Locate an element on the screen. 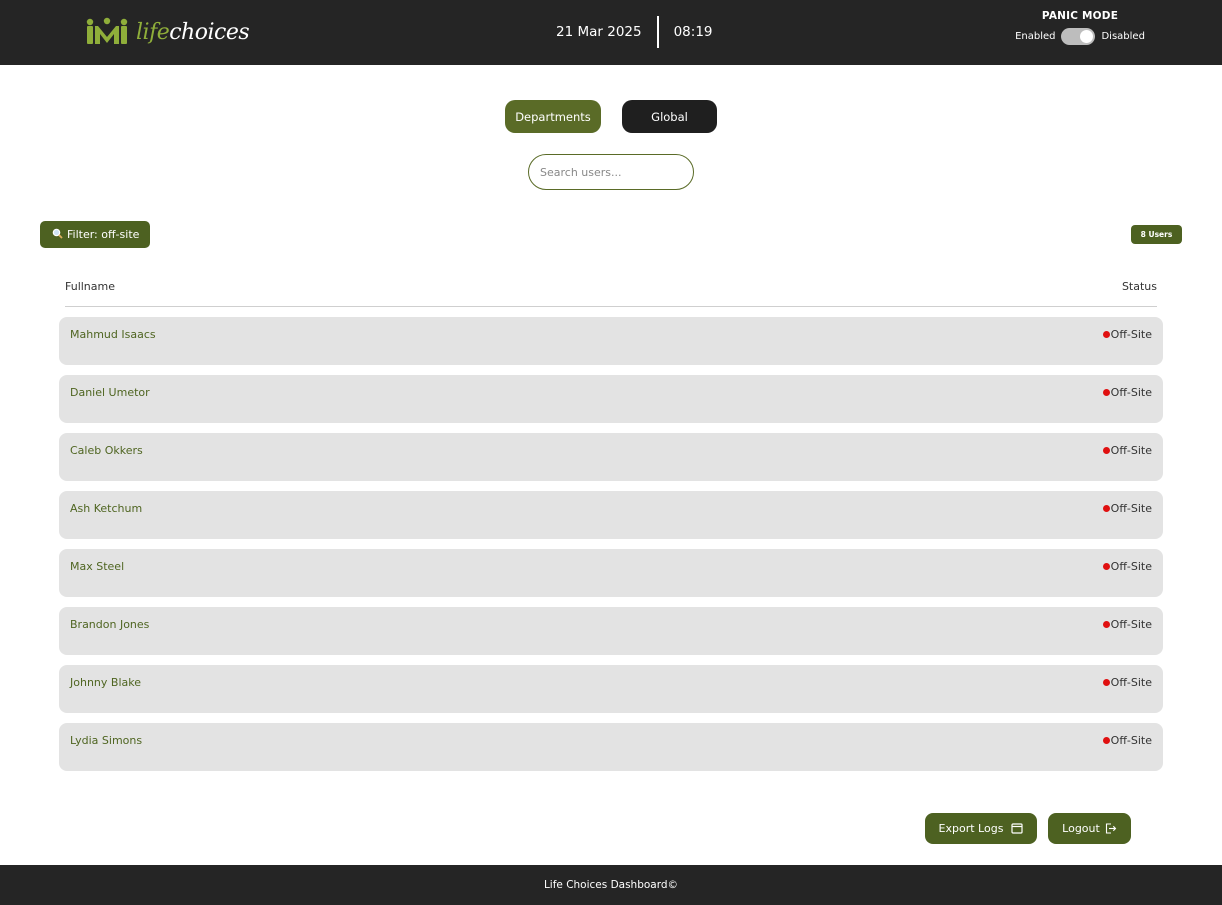 Image resolution: width=1222 pixels, height=905 pixels. table-row: Ash Ketchum Off-Site is located at coordinates (611, 515).